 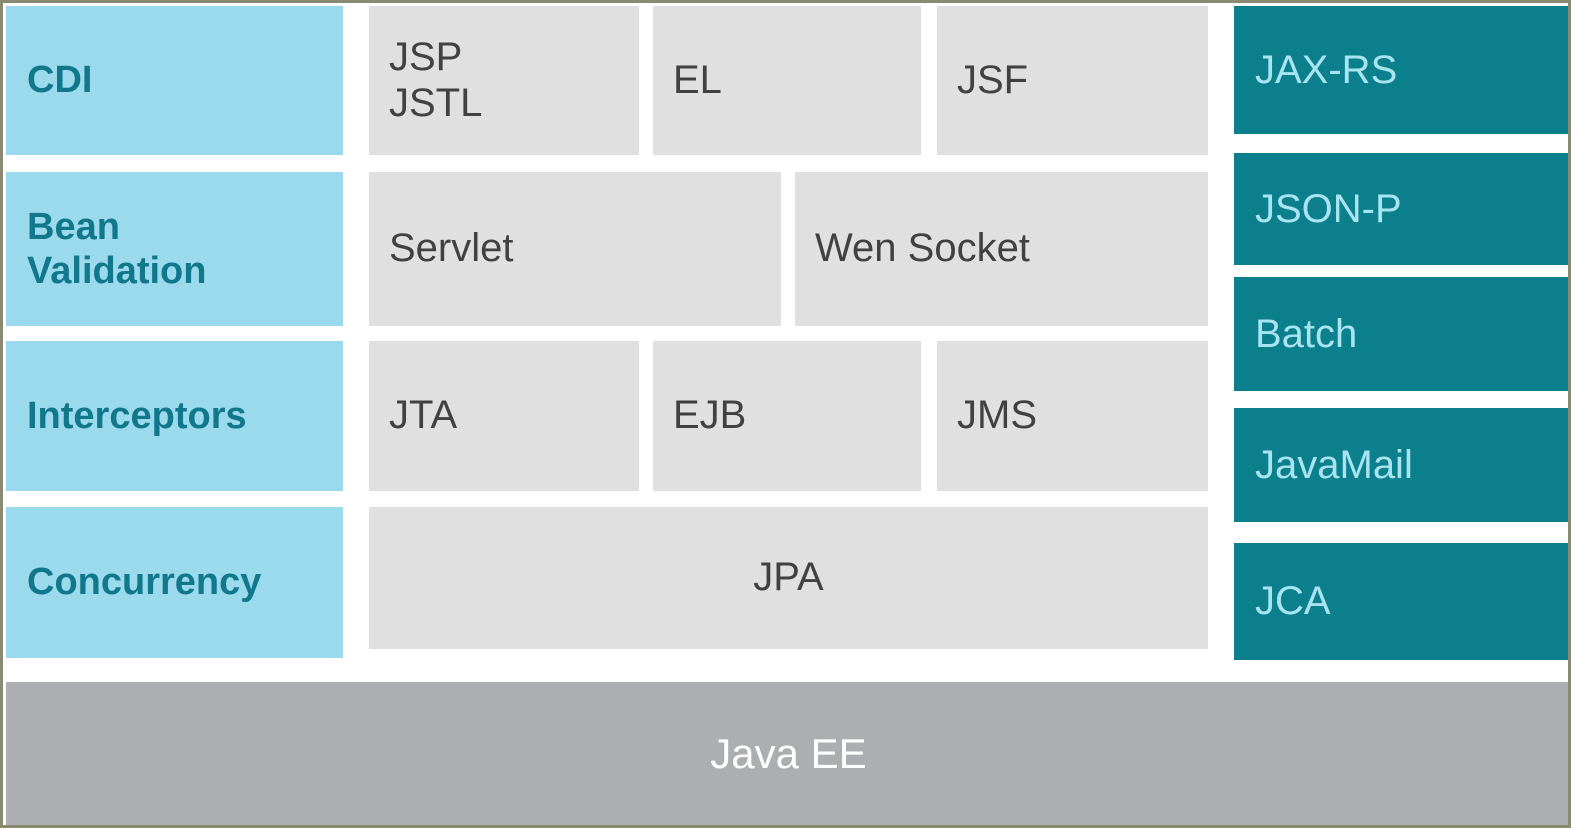 What do you see at coordinates (1334, 464) in the screenshot?
I see `block-javamail-label: JavaMail` at bounding box center [1334, 464].